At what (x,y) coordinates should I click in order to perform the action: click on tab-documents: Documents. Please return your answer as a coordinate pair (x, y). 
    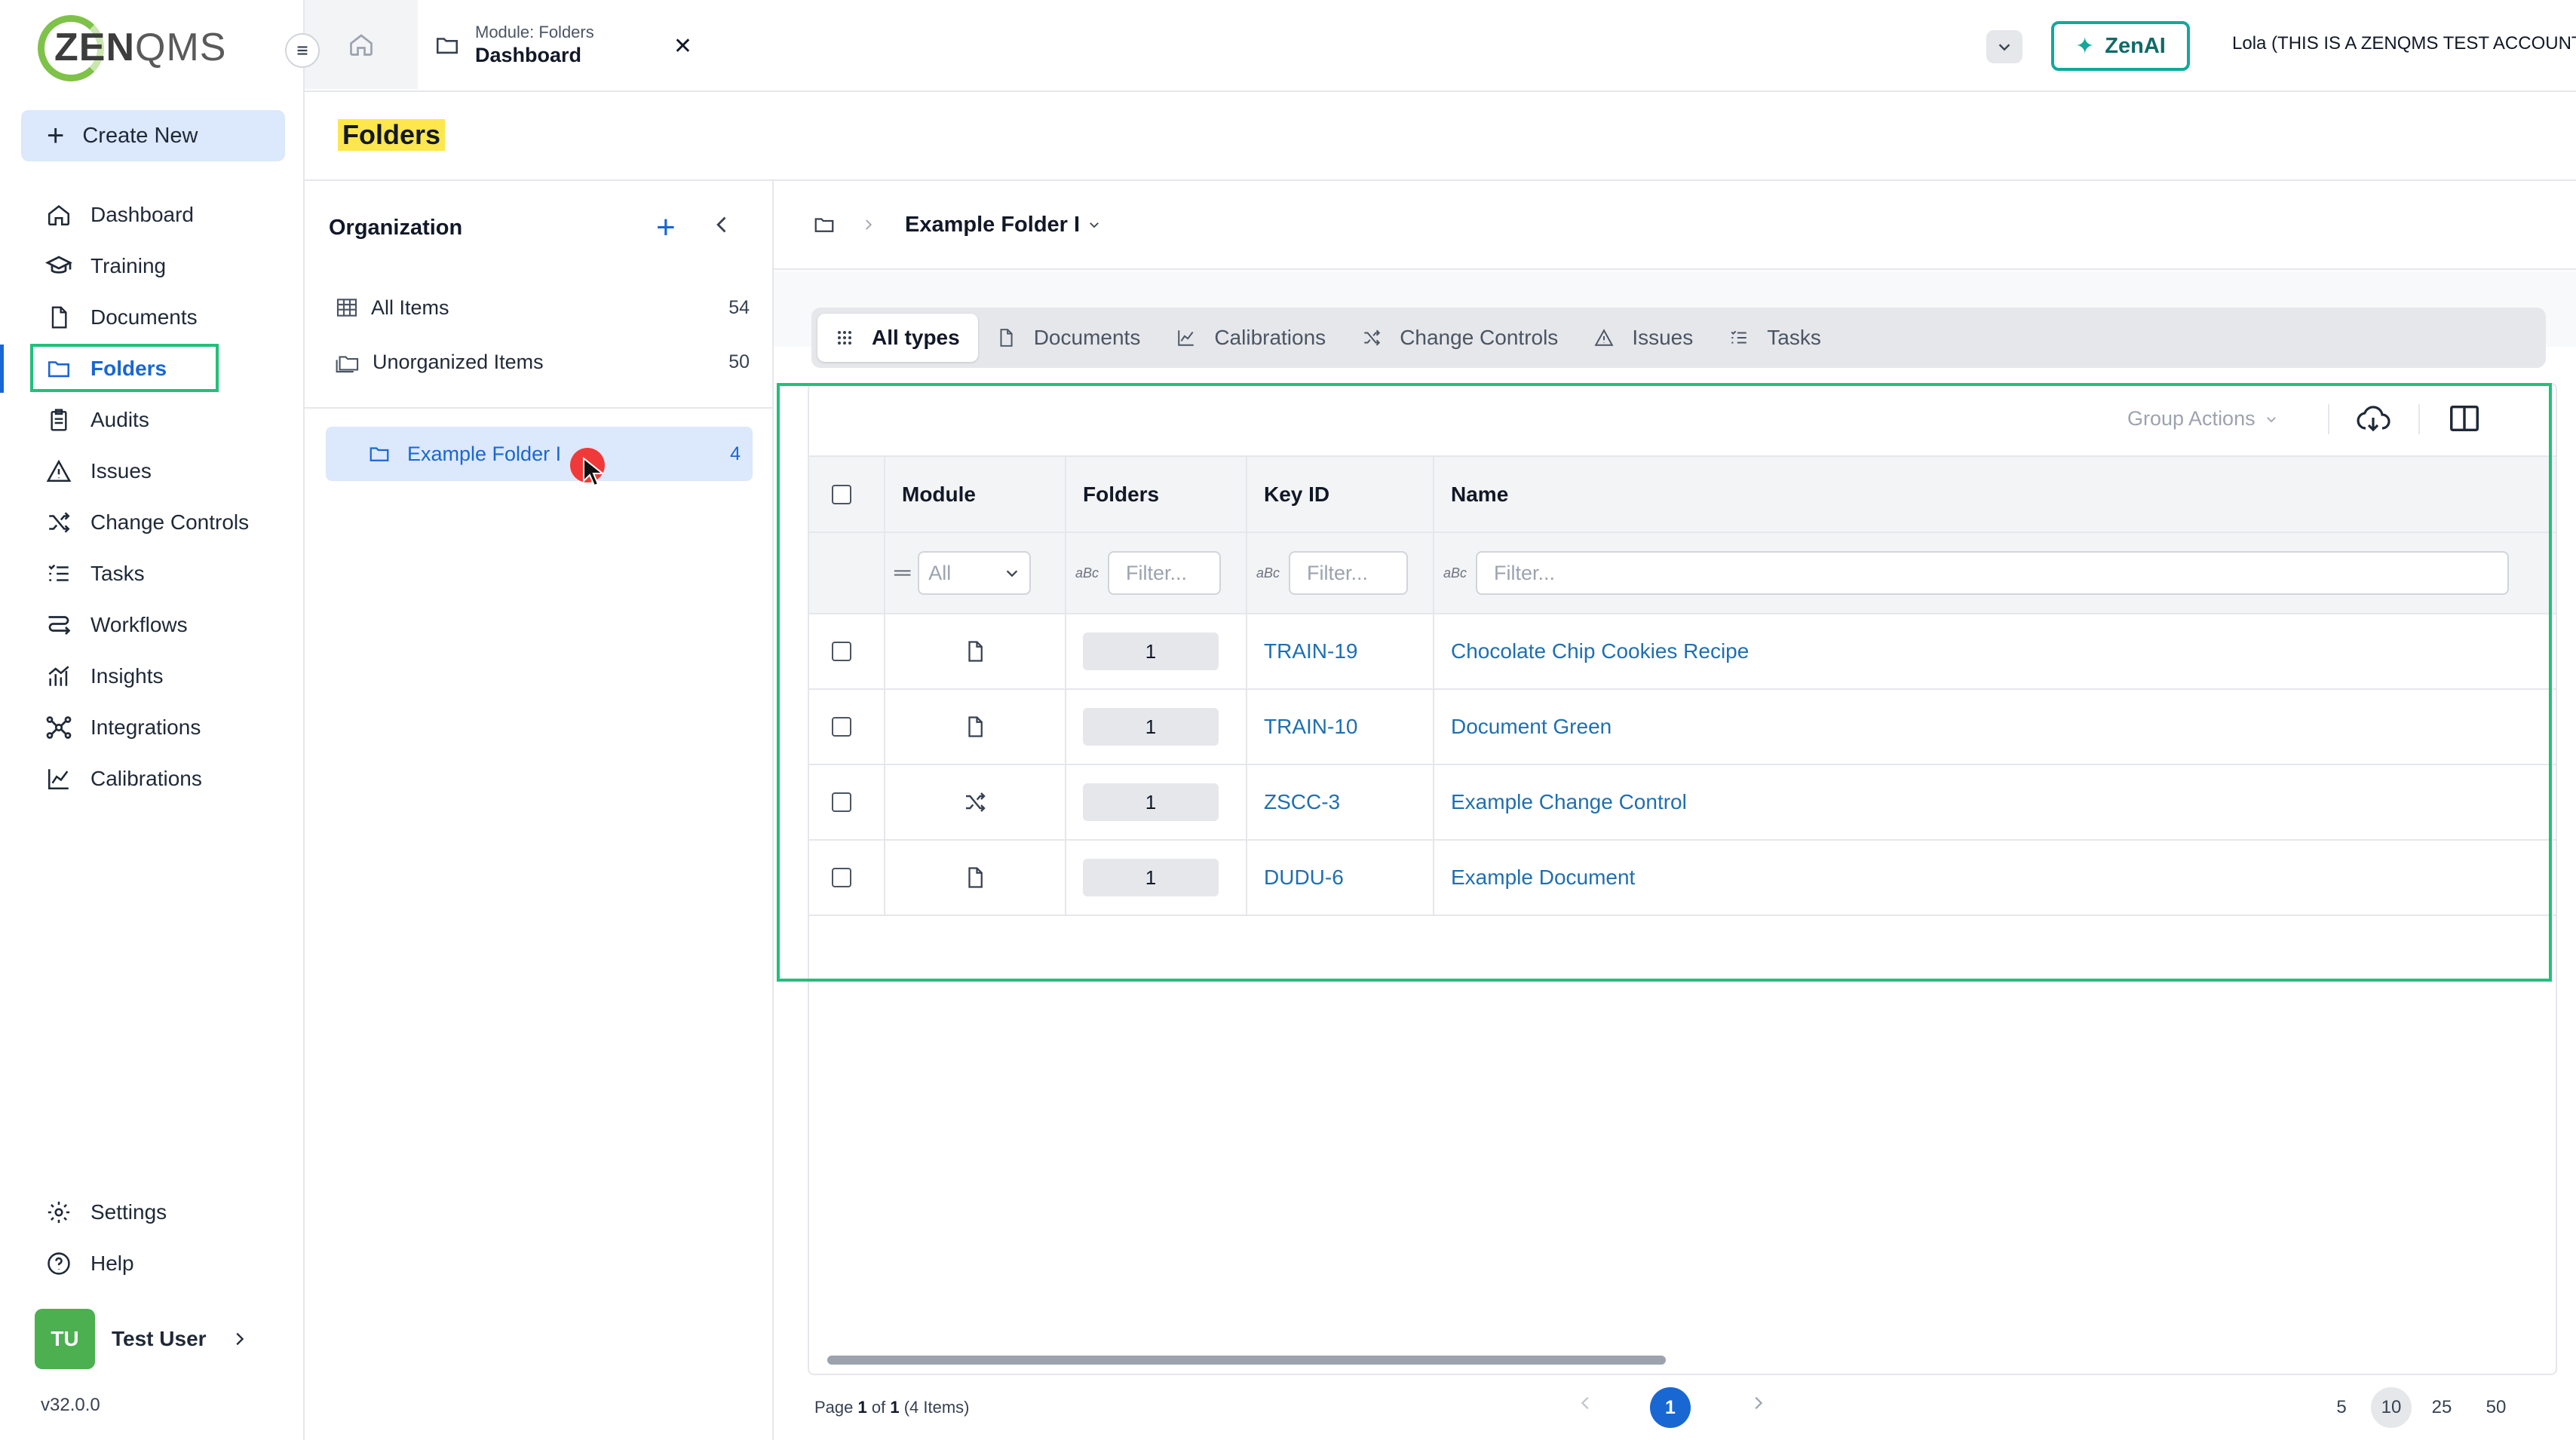
    Looking at the image, I should click on (1068, 338).